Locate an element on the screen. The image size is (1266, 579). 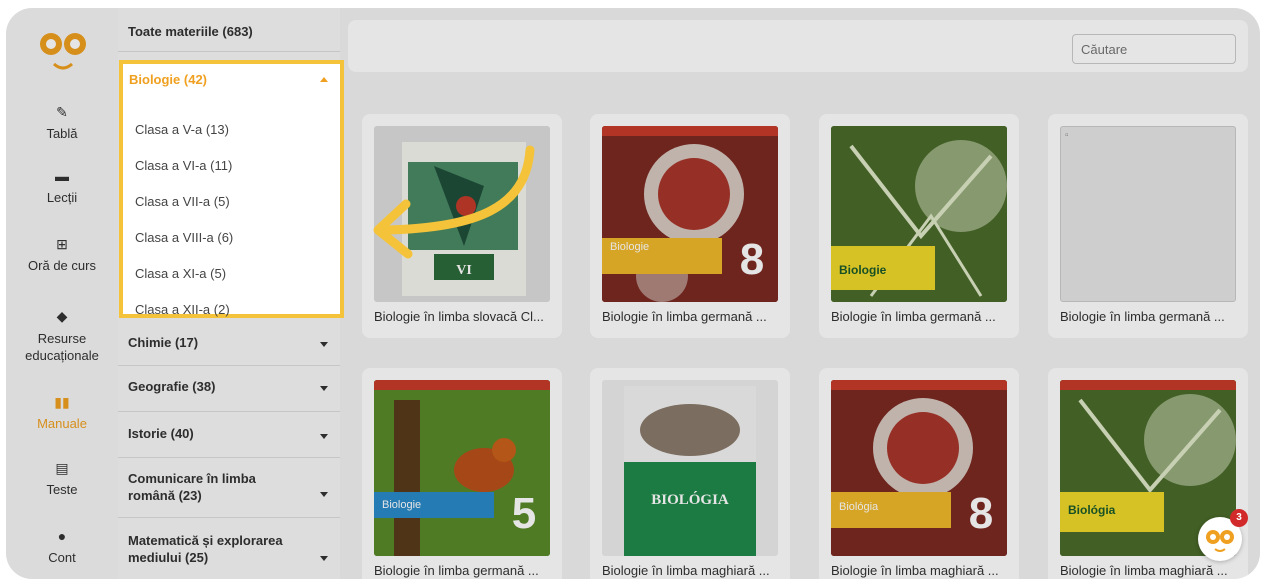
nav-item-teste: ▤ Teste is located at coordinates (62, 478).